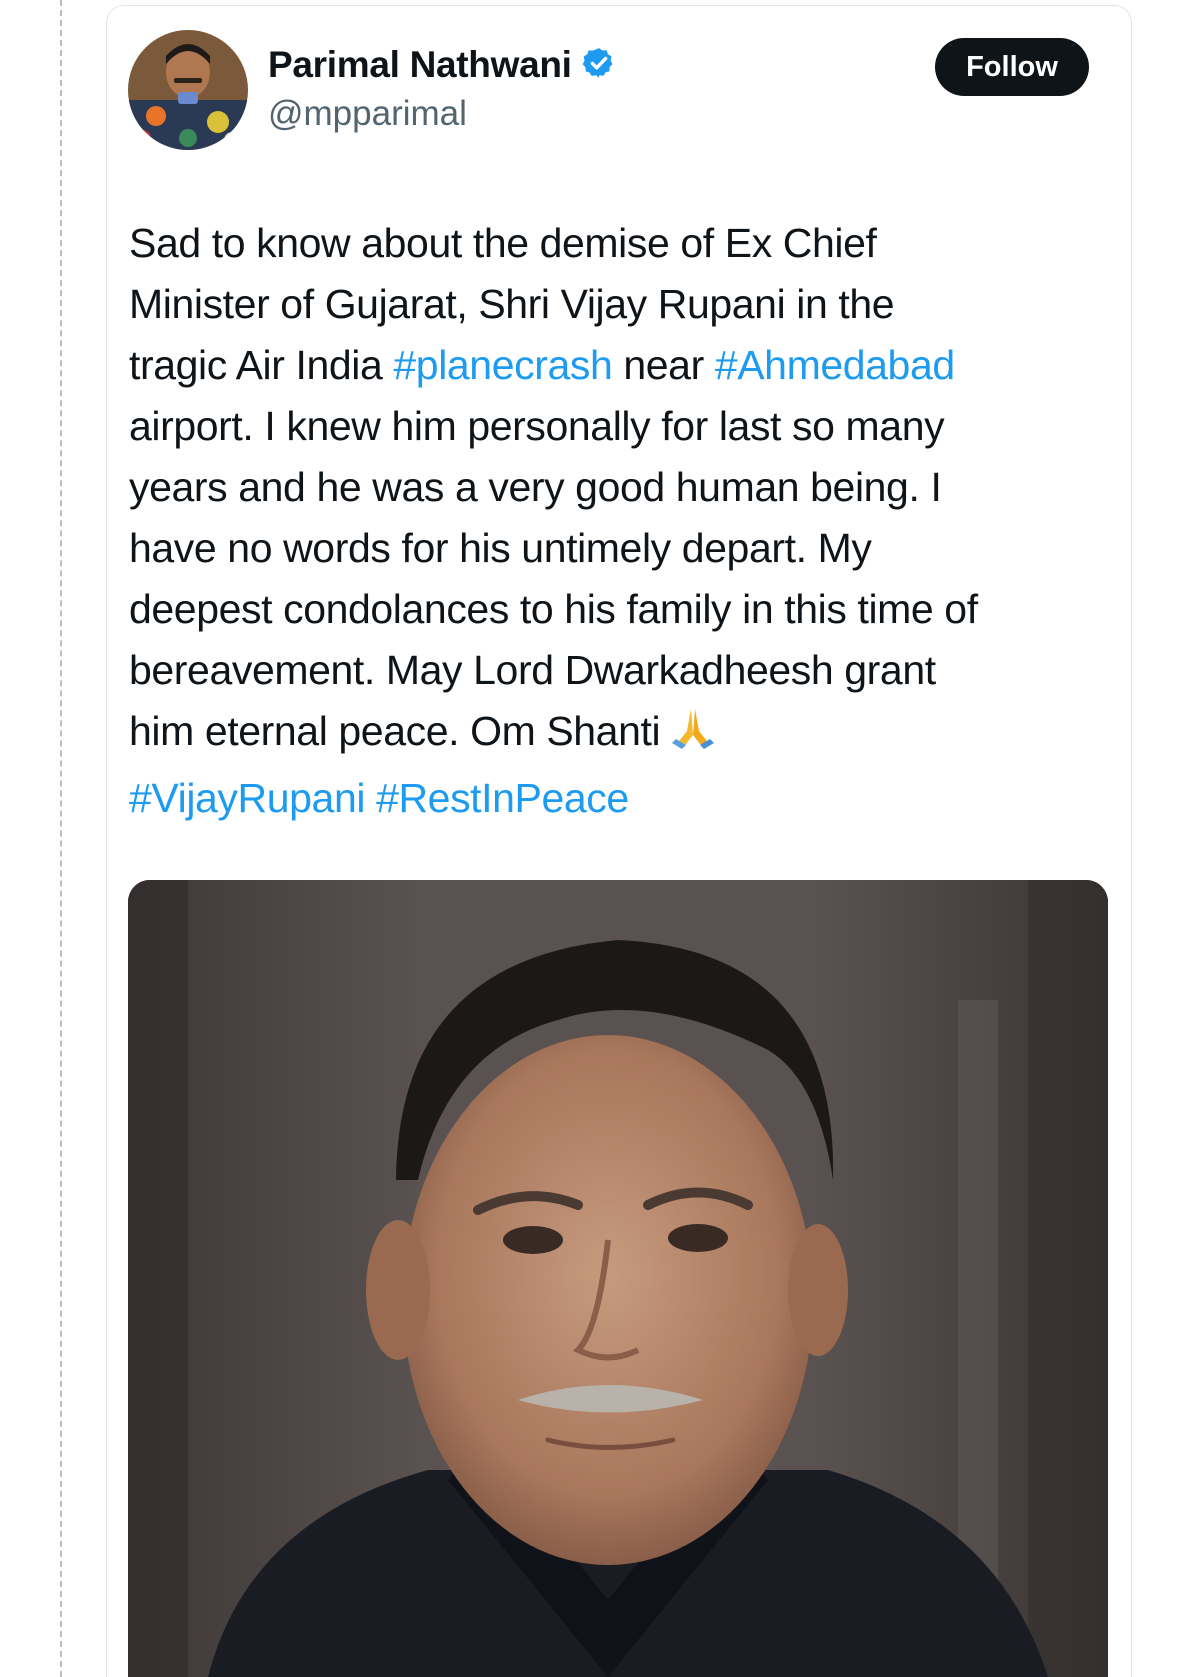 Image resolution: width=1179 pixels, height=1677 pixels. What do you see at coordinates (502, 365) in the screenshot?
I see `hashtag-link: #planecrash` at bounding box center [502, 365].